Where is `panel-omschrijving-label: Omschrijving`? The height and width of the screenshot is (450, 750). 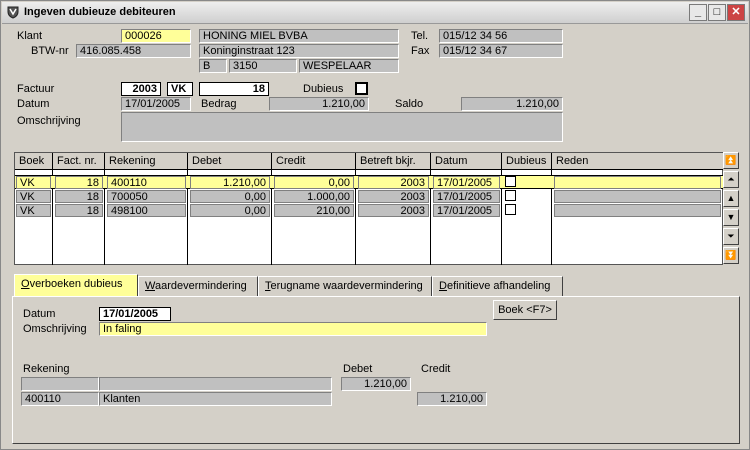
panel-omschrijving-label: Omschrijving is located at coordinates (55, 329).